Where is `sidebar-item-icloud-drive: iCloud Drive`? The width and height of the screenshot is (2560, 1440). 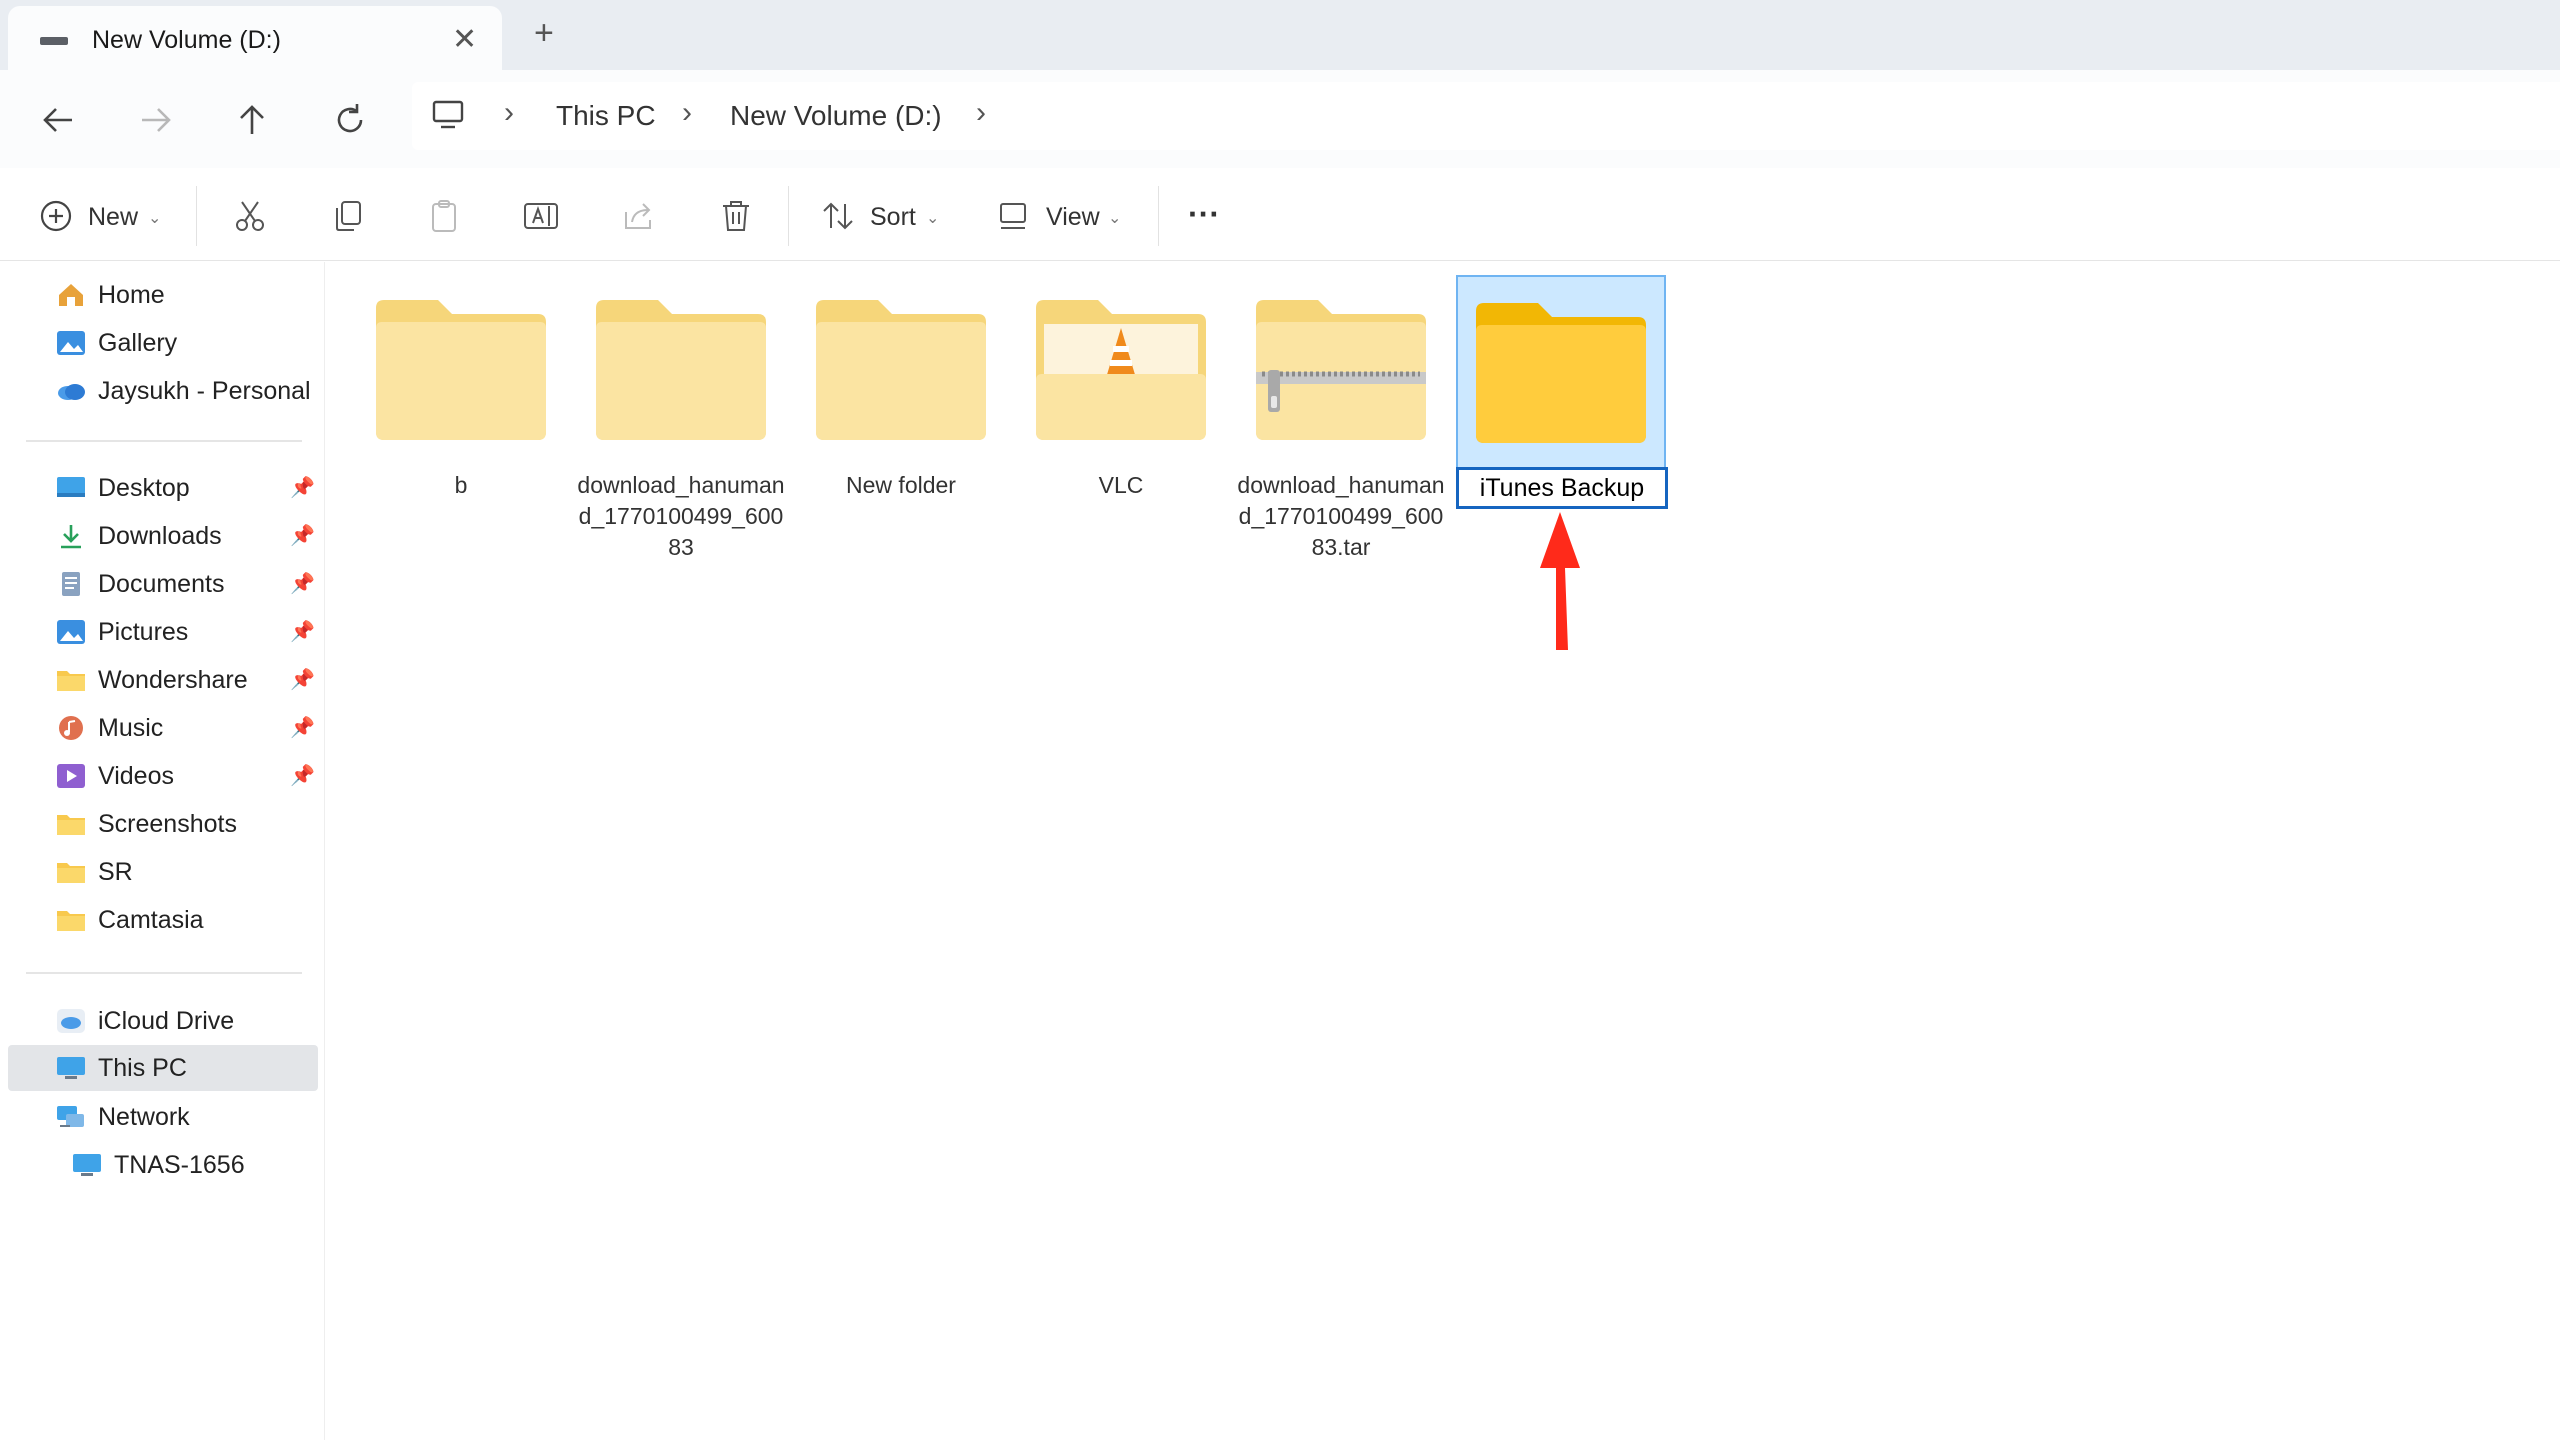
sidebar-item-icloud-drive: iCloud Drive is located at coordinates (163, 1021).